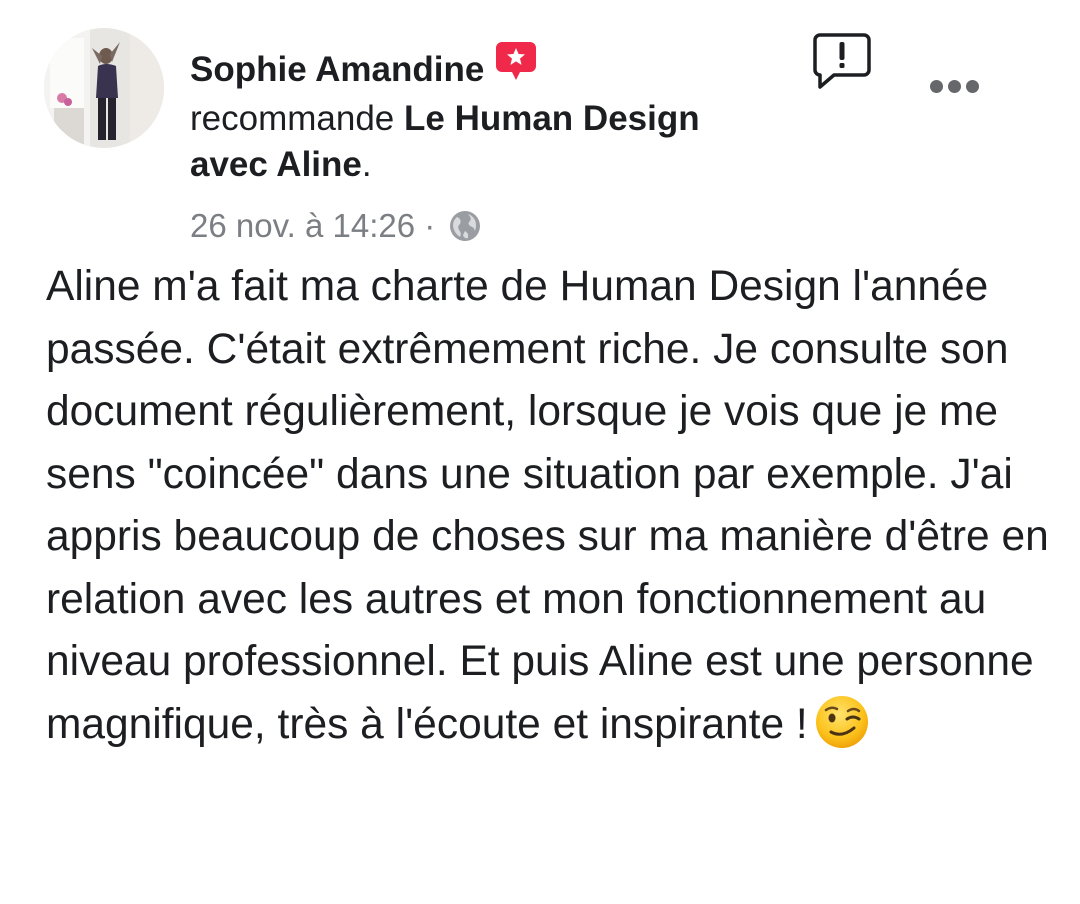 The width and height of the screenshot is (1080, 904). Describe the element at coordinates (490, 229) in the screenshot. I see `post-meta: 26 nov. à 14:26 ·` at that location.